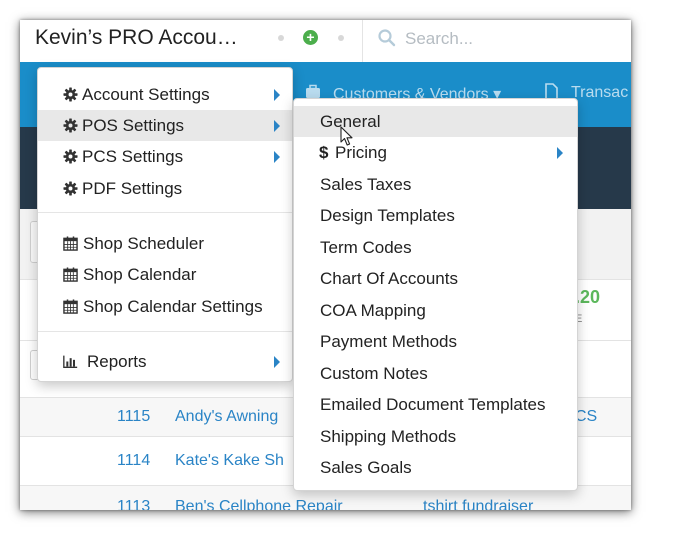  I want to click on submenu-item-label: Shipping Methods, so click(388, 436).